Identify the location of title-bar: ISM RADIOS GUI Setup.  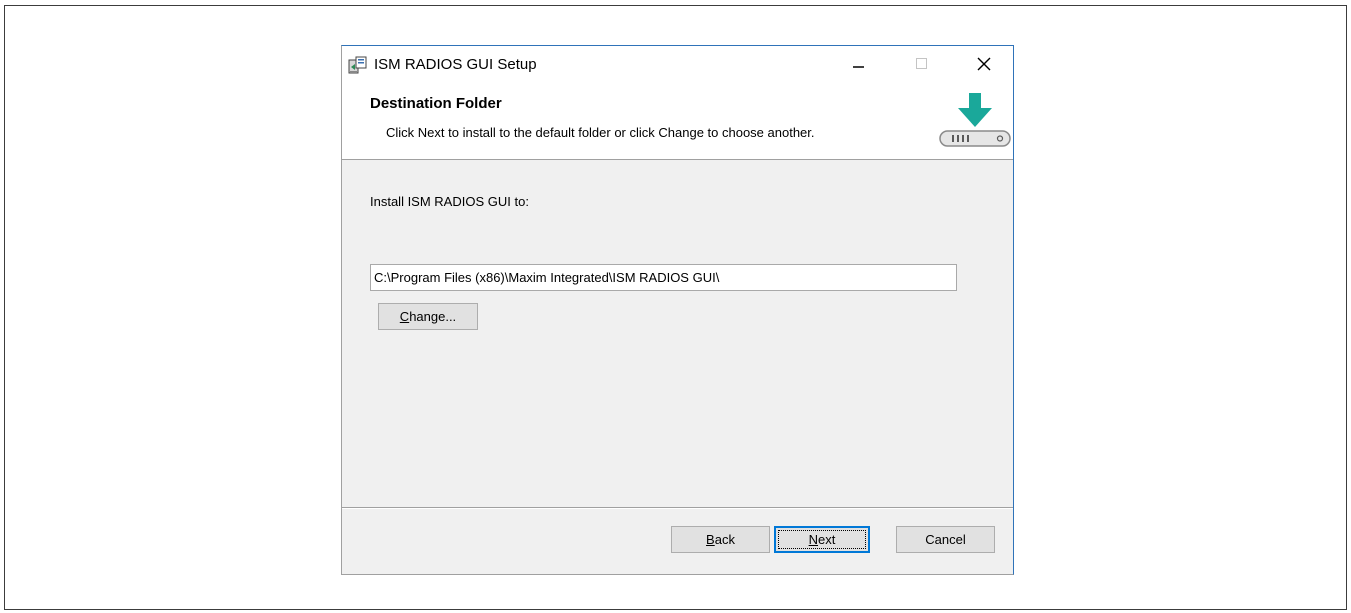
(677, 64).